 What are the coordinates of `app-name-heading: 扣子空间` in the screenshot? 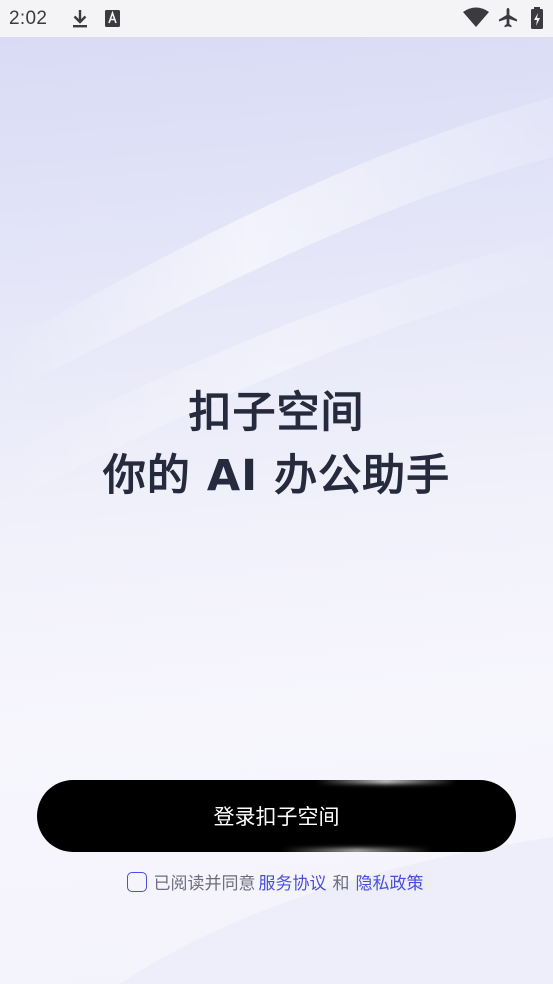 It's located at (276, 413).